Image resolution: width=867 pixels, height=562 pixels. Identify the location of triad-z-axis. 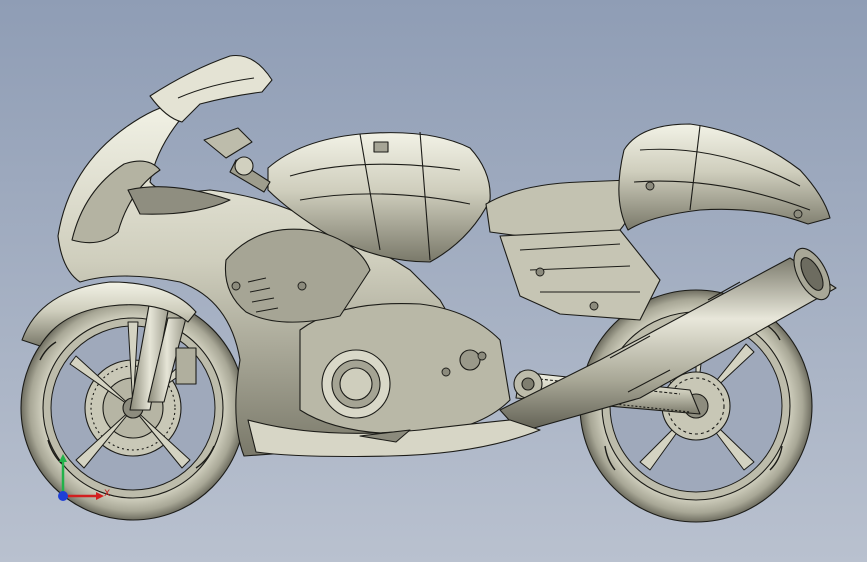
(63, 496).